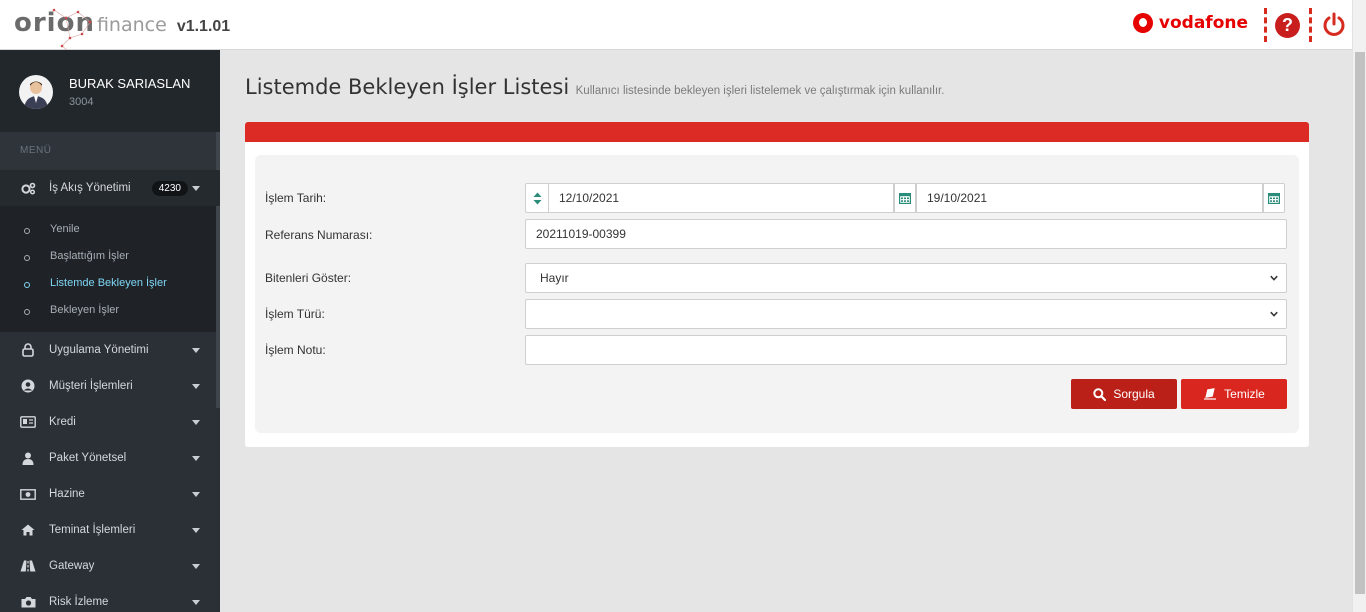  Describe the element at coordinates (1089, 198) in the screenshot. I see `date-to-input: 19/10/2021` at that location.